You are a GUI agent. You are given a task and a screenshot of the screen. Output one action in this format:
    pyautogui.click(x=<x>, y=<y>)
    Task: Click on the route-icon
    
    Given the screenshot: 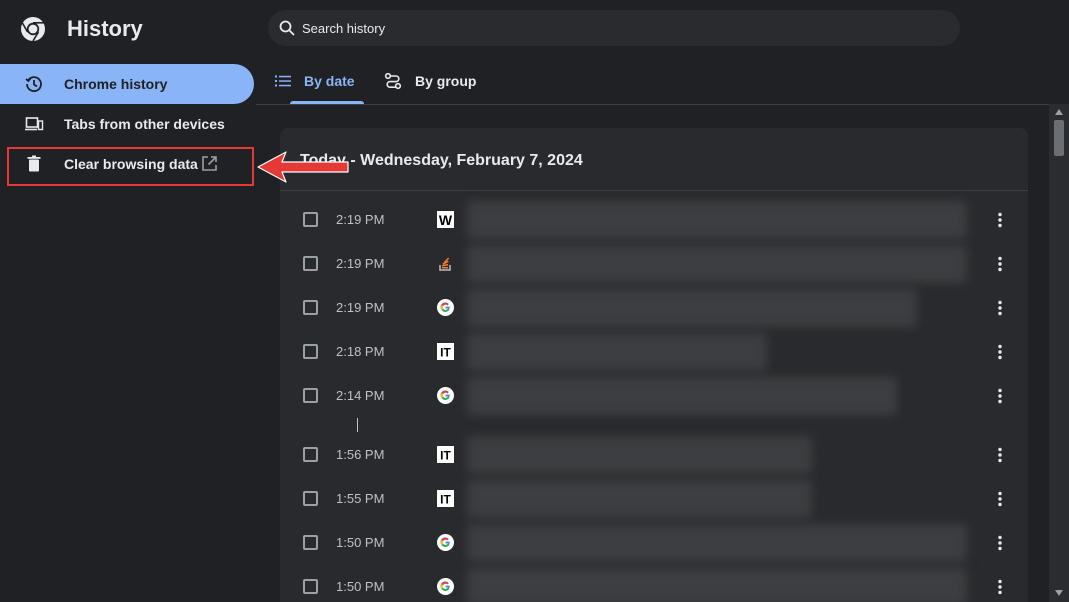 What is the action you would take?
    pyautogui.click(x=393, y=81)
    